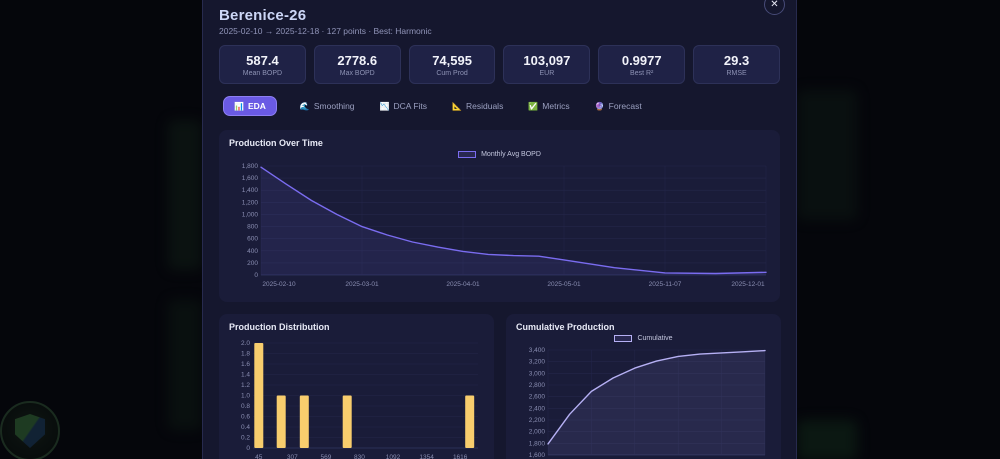 Image resolution: width=1000 pixels, height=459 pixels. Describe the element at coordinates (252, 263) in the screenshot. I see `y-tick-label: 200` at that location.